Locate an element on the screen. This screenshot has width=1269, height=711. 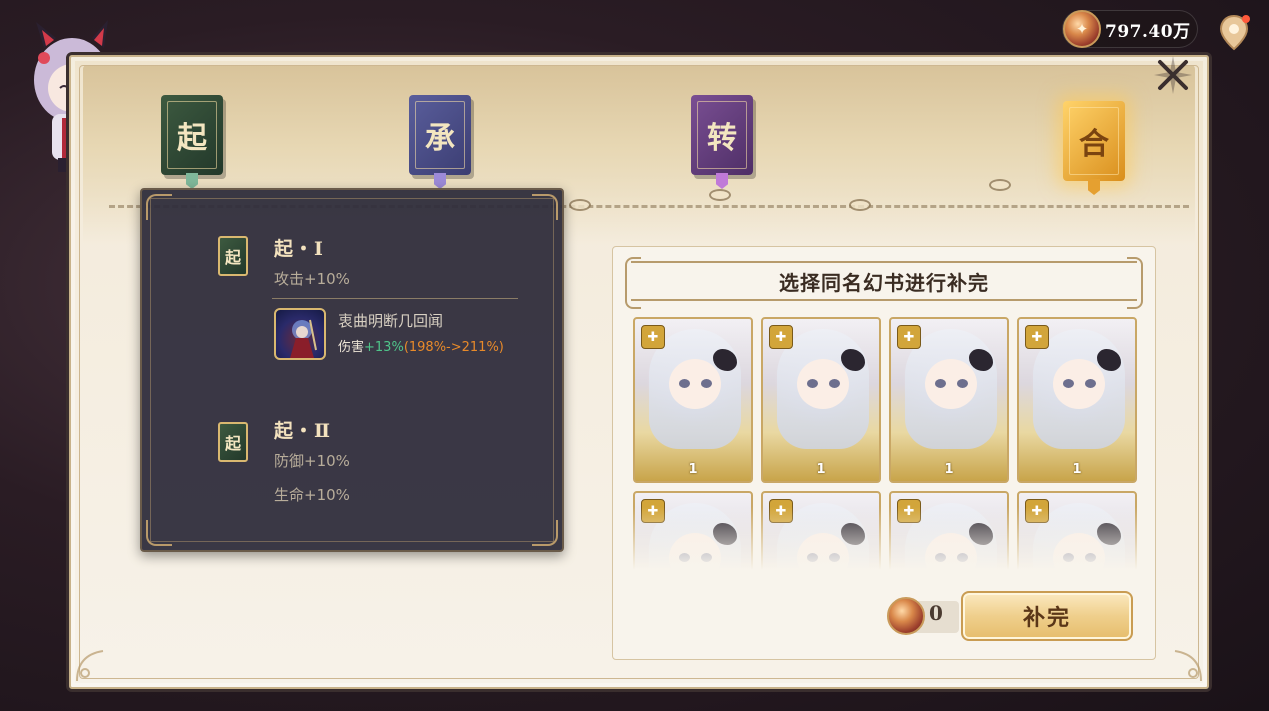
chapter-label: 合 is located at coordinates (1094, 144).